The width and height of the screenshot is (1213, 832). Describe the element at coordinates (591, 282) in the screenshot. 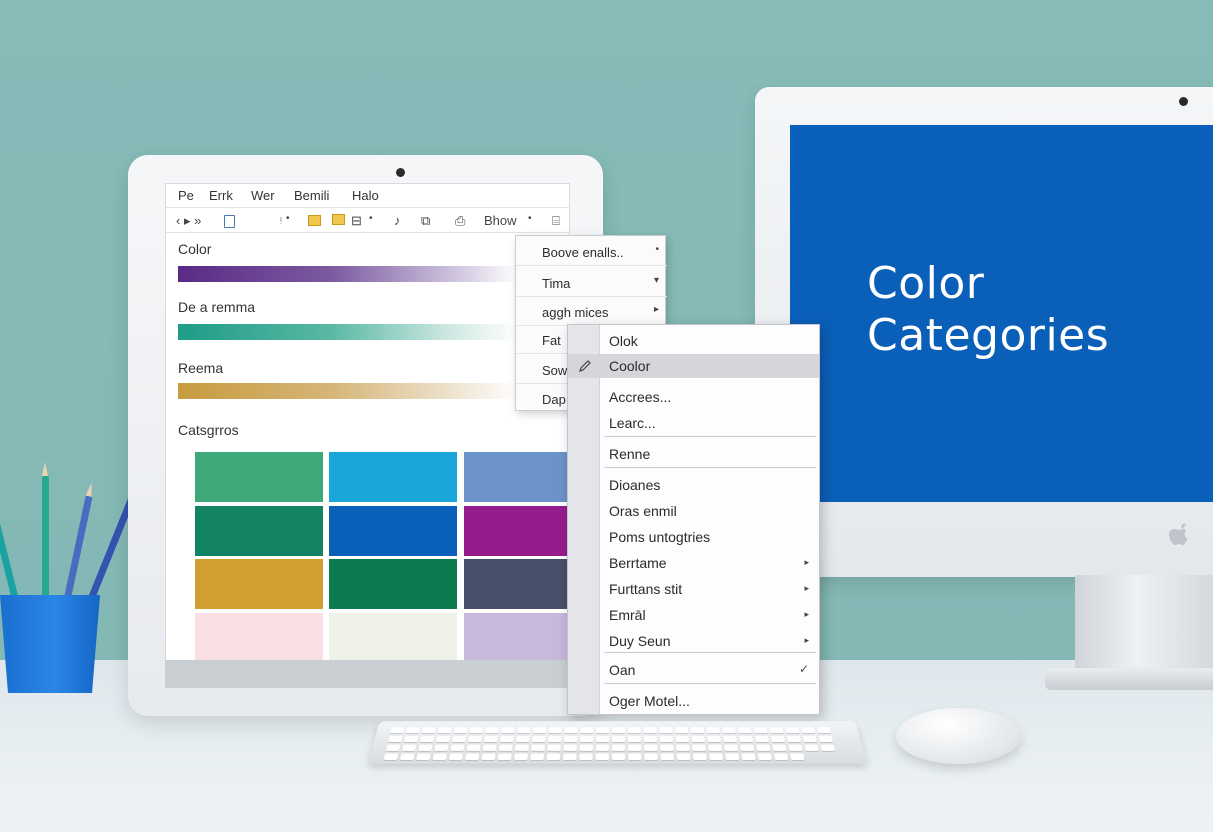

I see `menu-item: Tima ▾` at that location.